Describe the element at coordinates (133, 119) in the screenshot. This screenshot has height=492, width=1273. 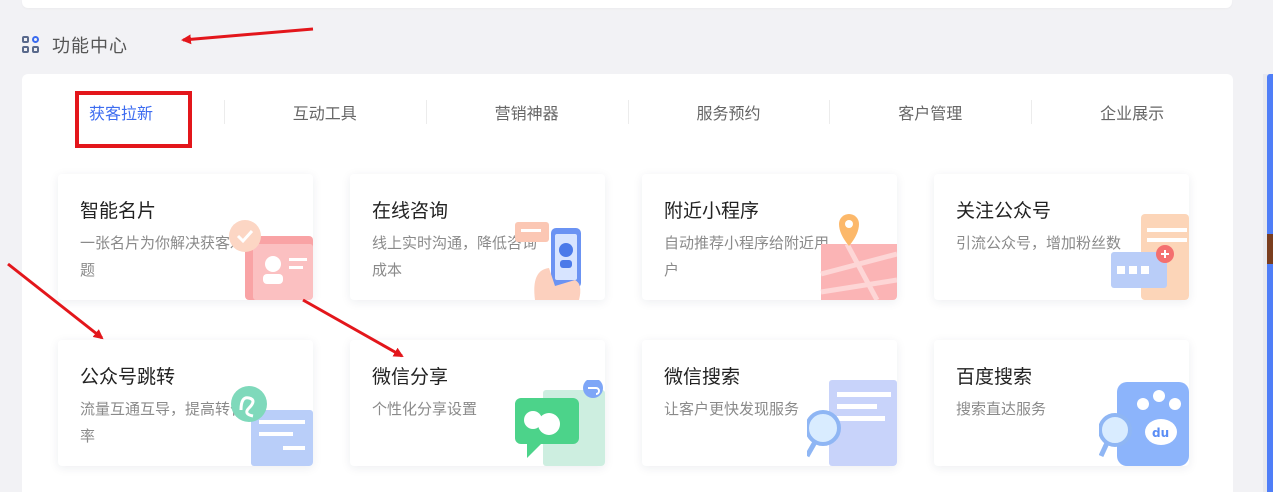
I see `annotation-highlight-box` at that location.